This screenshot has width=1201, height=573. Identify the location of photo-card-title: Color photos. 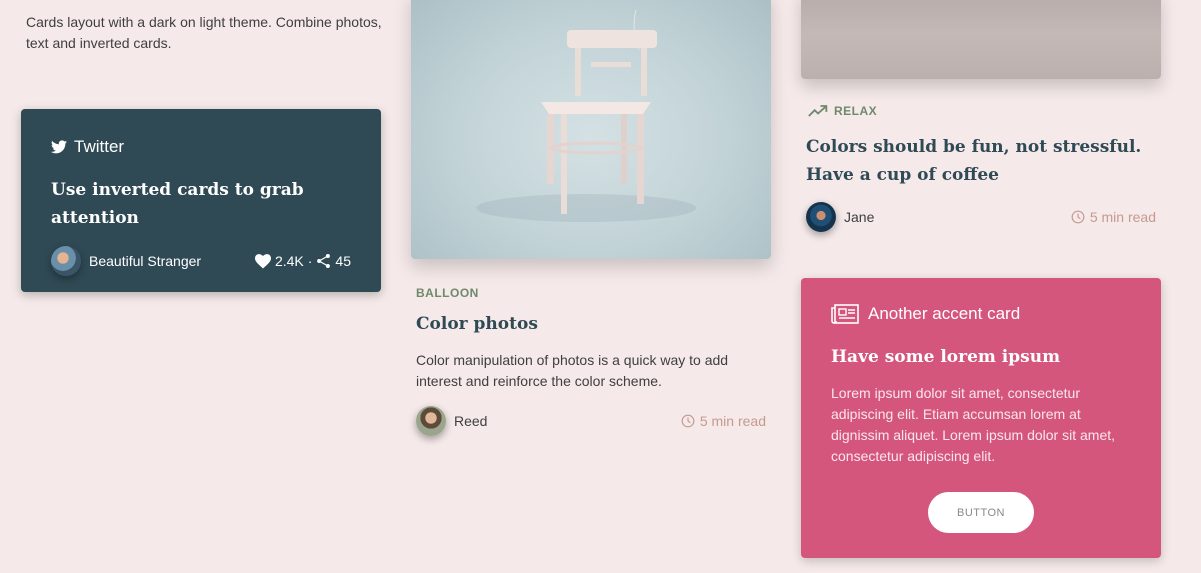
(477, 324).